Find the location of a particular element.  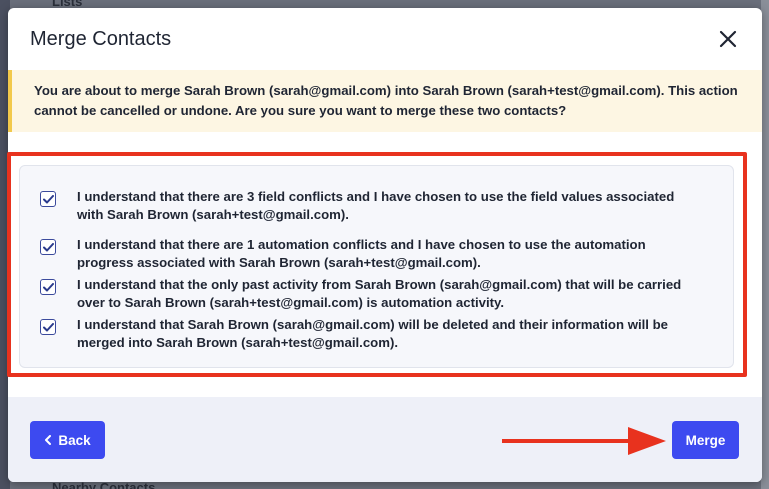

merge-button: Merge is located at coordinates (705, 440).